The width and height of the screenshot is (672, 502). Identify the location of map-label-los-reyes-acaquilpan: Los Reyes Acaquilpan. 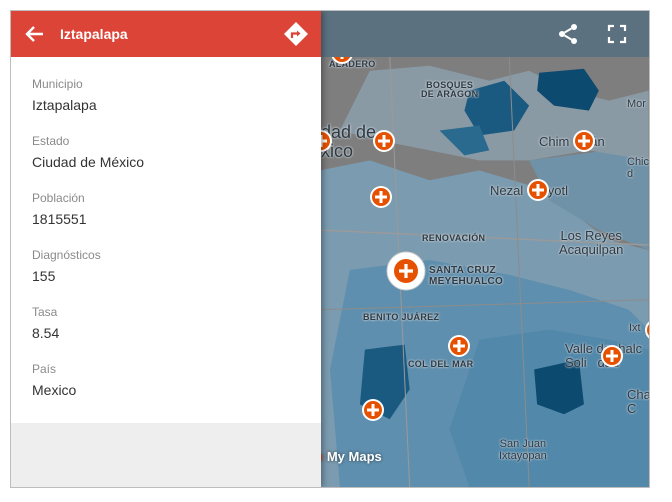
(591, 242).